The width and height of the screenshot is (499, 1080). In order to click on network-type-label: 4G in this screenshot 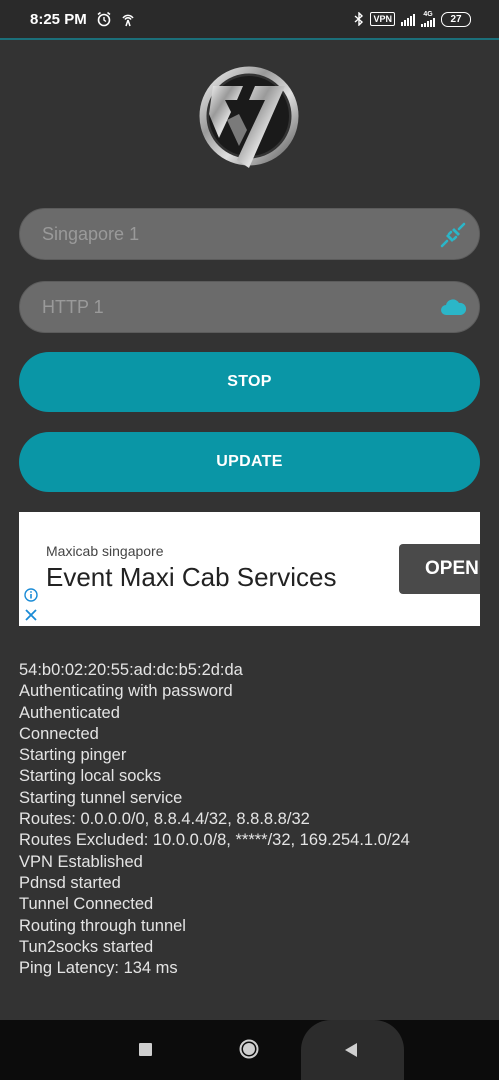, I will do `click(428, 14)`.